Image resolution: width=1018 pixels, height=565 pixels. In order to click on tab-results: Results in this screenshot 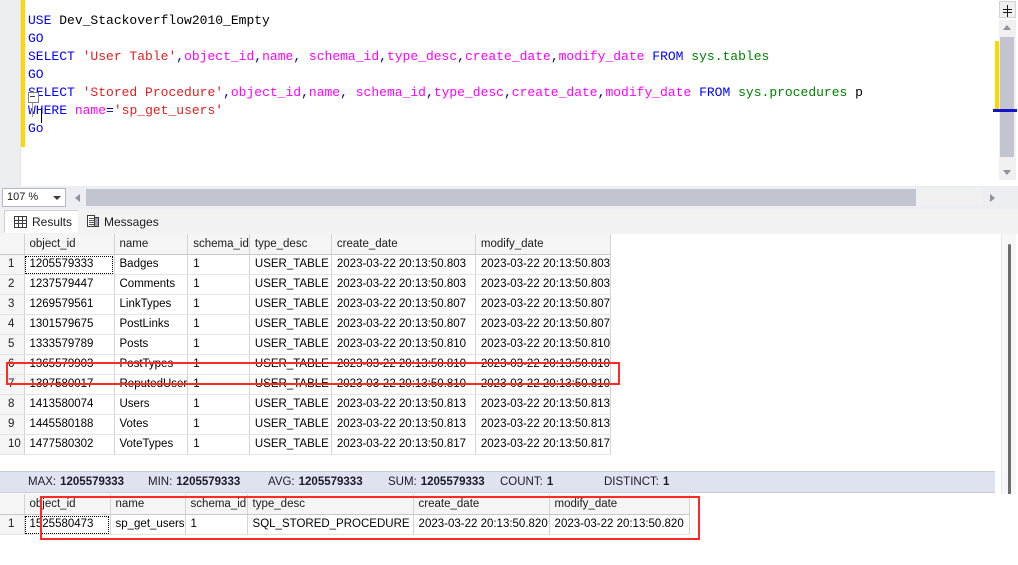, I will do `click(43, 221)`.